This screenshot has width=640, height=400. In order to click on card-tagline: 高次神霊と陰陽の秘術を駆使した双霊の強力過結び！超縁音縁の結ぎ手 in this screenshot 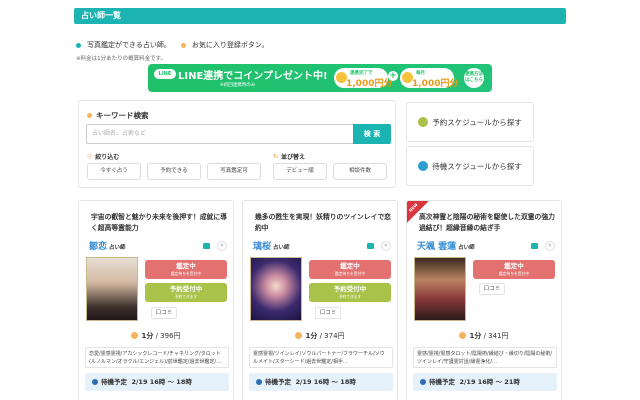, I will do `click(487, 222)`.